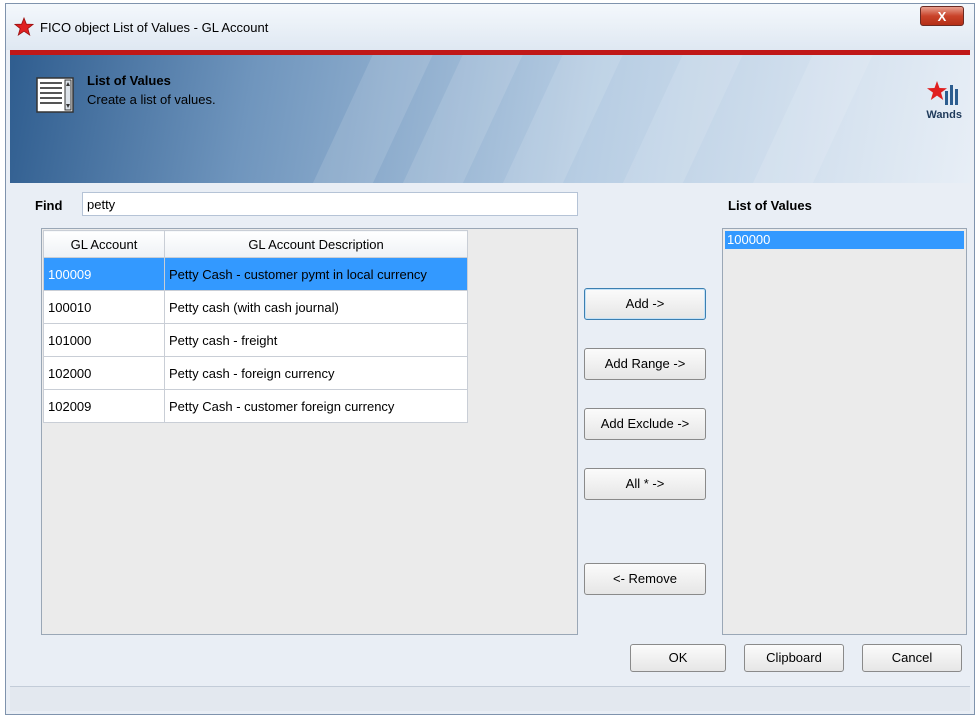 The height and width of the screenshot is (718, 980). I want to click on column-header-gl-description: GL Account Description, so click(316, 244).